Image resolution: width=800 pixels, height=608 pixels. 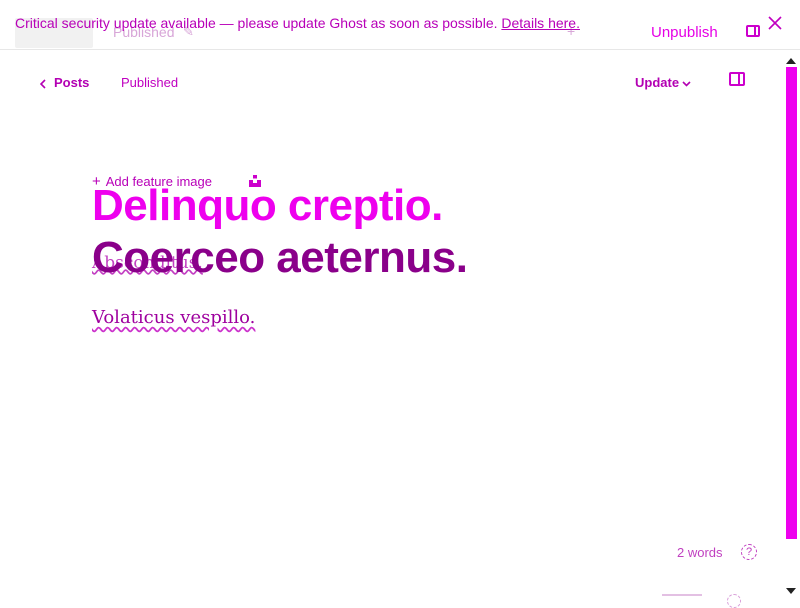 What do you see at coordinates (267, 206) in the screenshot?
I see `post-title-line-1: Delinquo creptio.` at bounding box center [267, 206].